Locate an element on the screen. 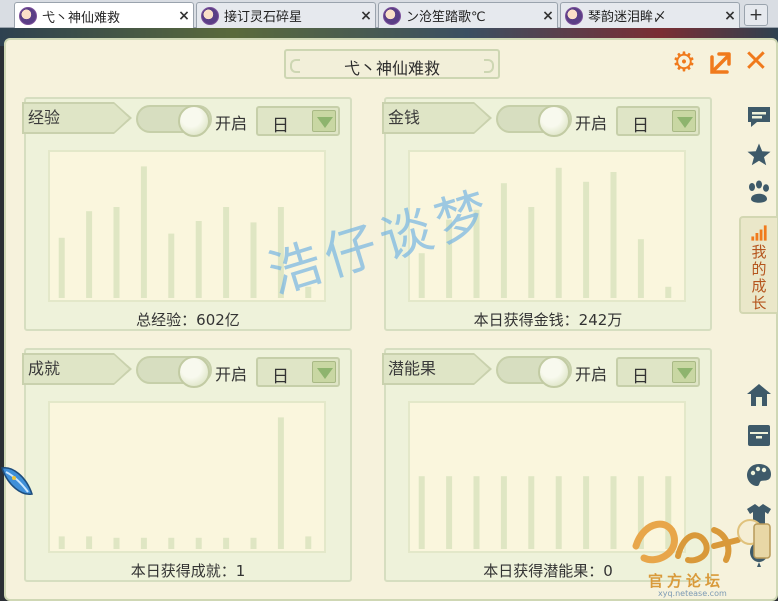  browser-tab-bar: 弋丶神仙难救 × 接订灵石碎星 × ン沧笙踏歌℃ × 琴韵迷泪眸〆 × + is located at coordinates (389, 14).